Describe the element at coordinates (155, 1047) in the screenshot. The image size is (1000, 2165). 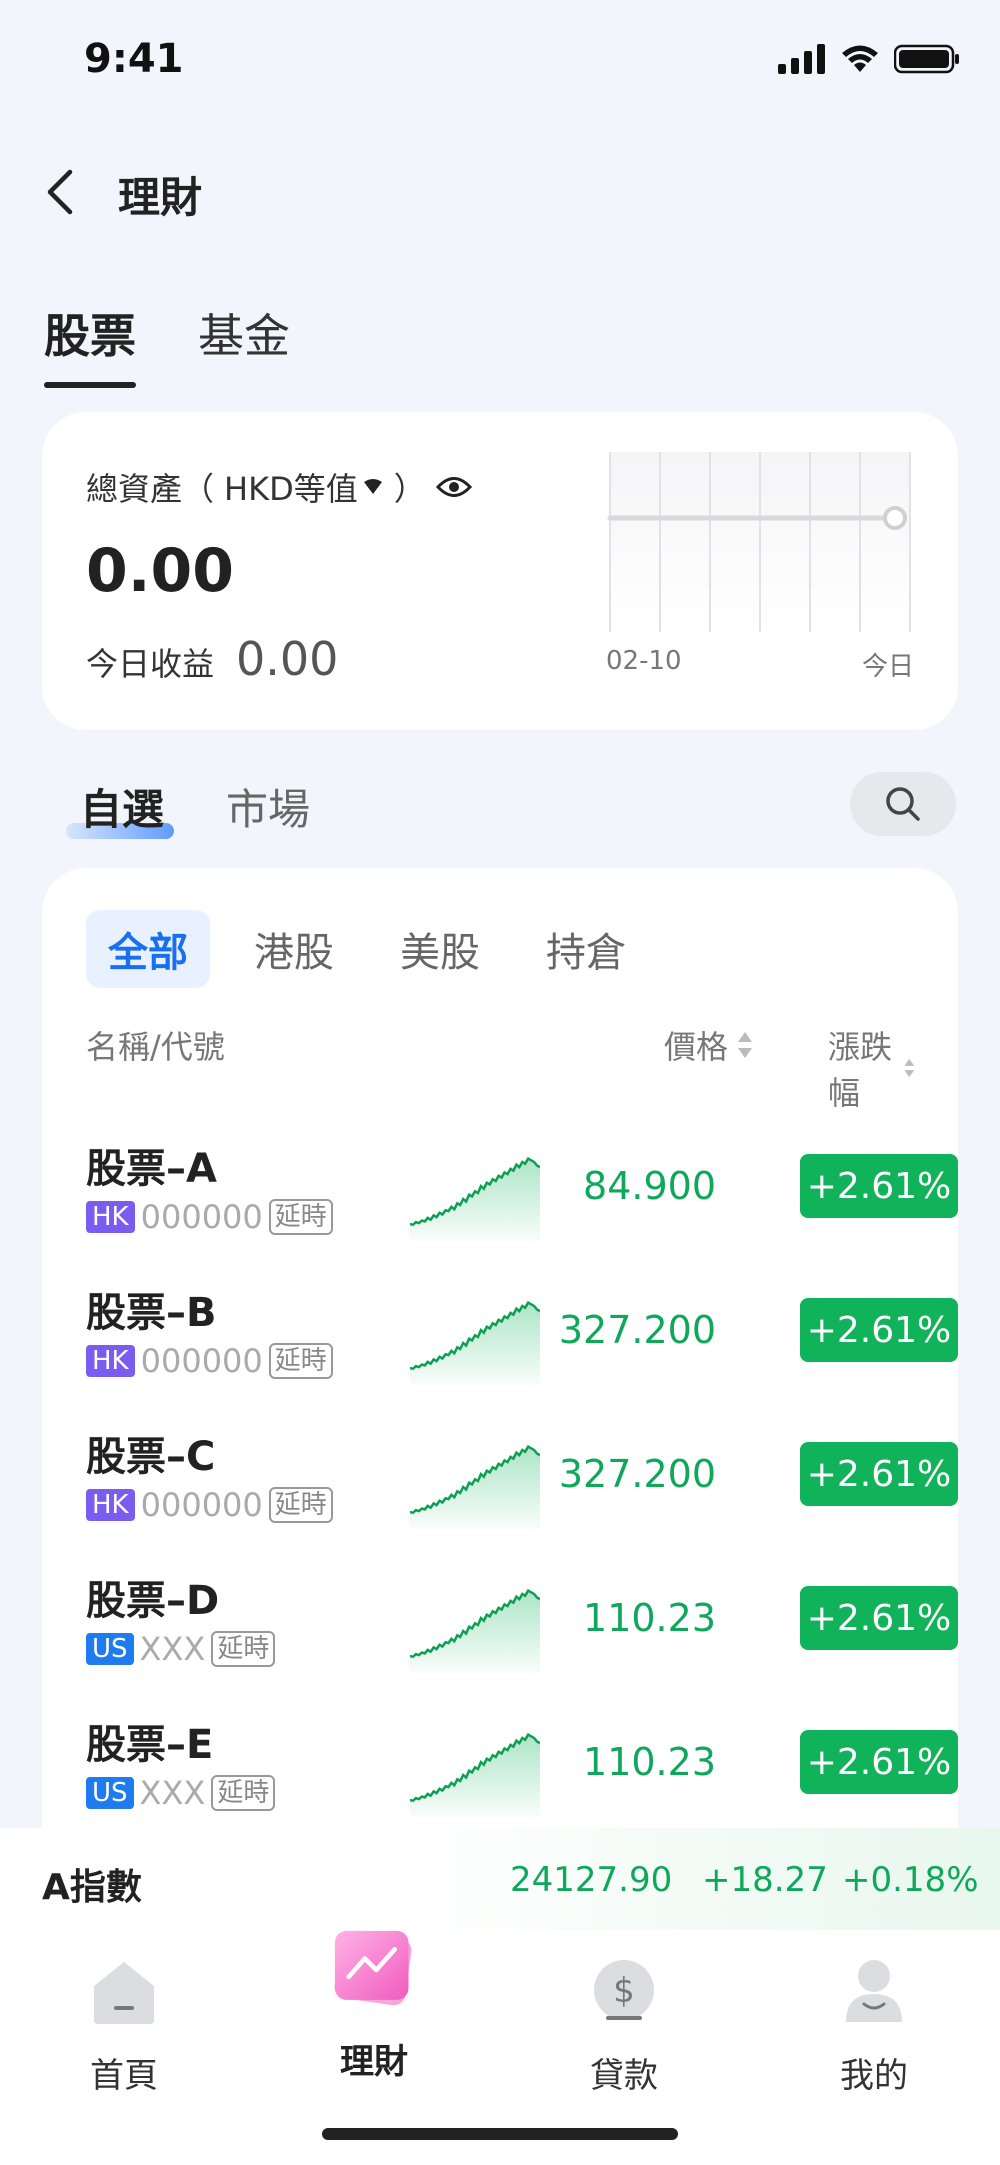
I see `column-name: 名稱/代號` at that location.